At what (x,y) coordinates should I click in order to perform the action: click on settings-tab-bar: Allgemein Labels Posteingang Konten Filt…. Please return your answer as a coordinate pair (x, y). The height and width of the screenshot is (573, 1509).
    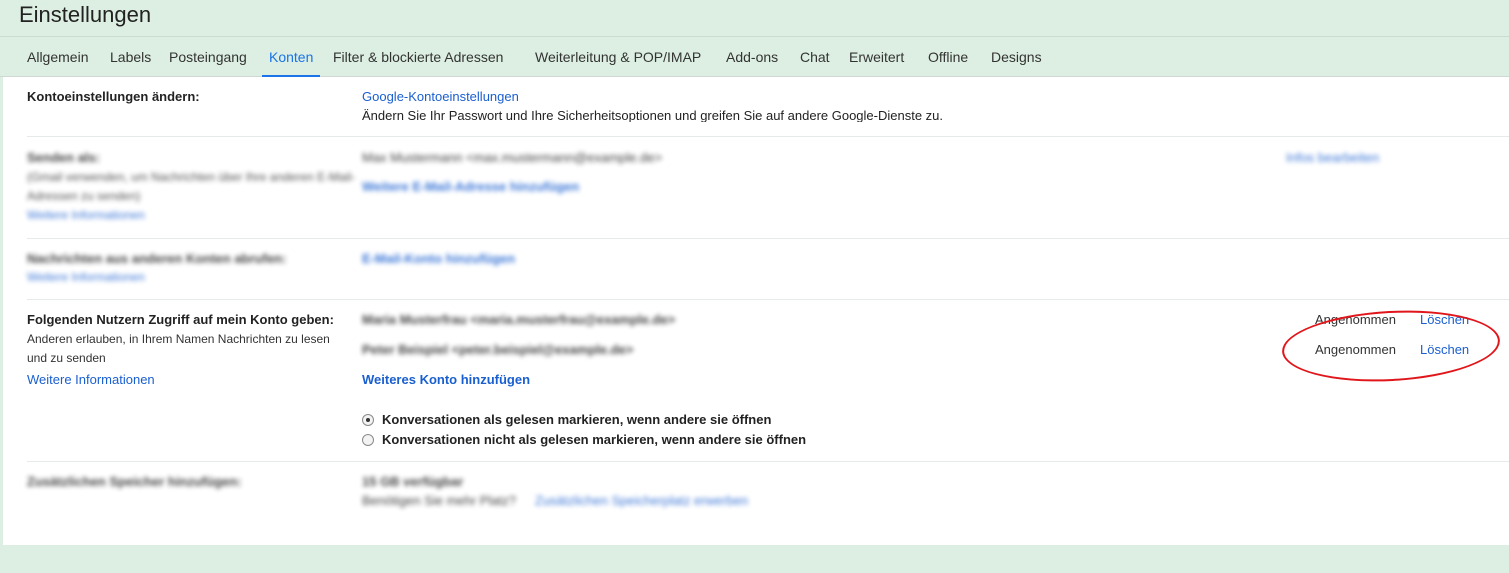
    Looking at the image, I should click on (754, 56).